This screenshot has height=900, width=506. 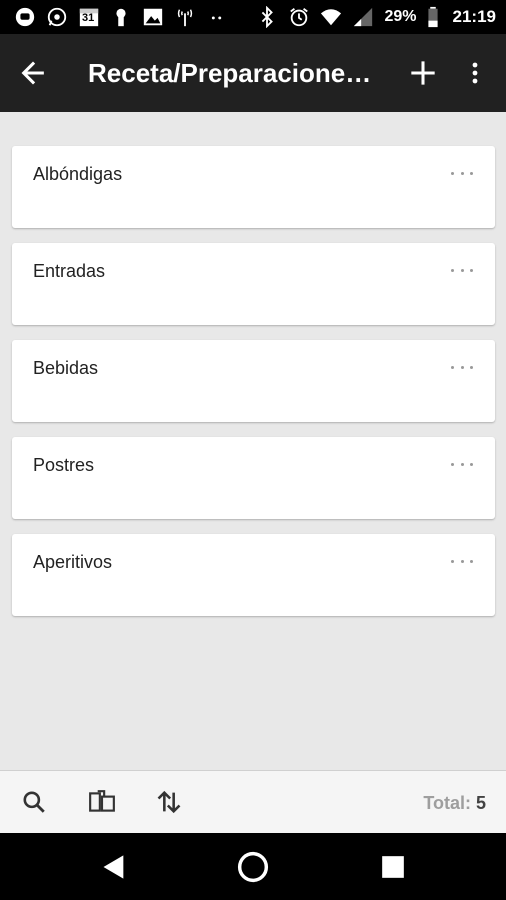 I want to click on list-item: Entradas, so click(x=253, y=284).